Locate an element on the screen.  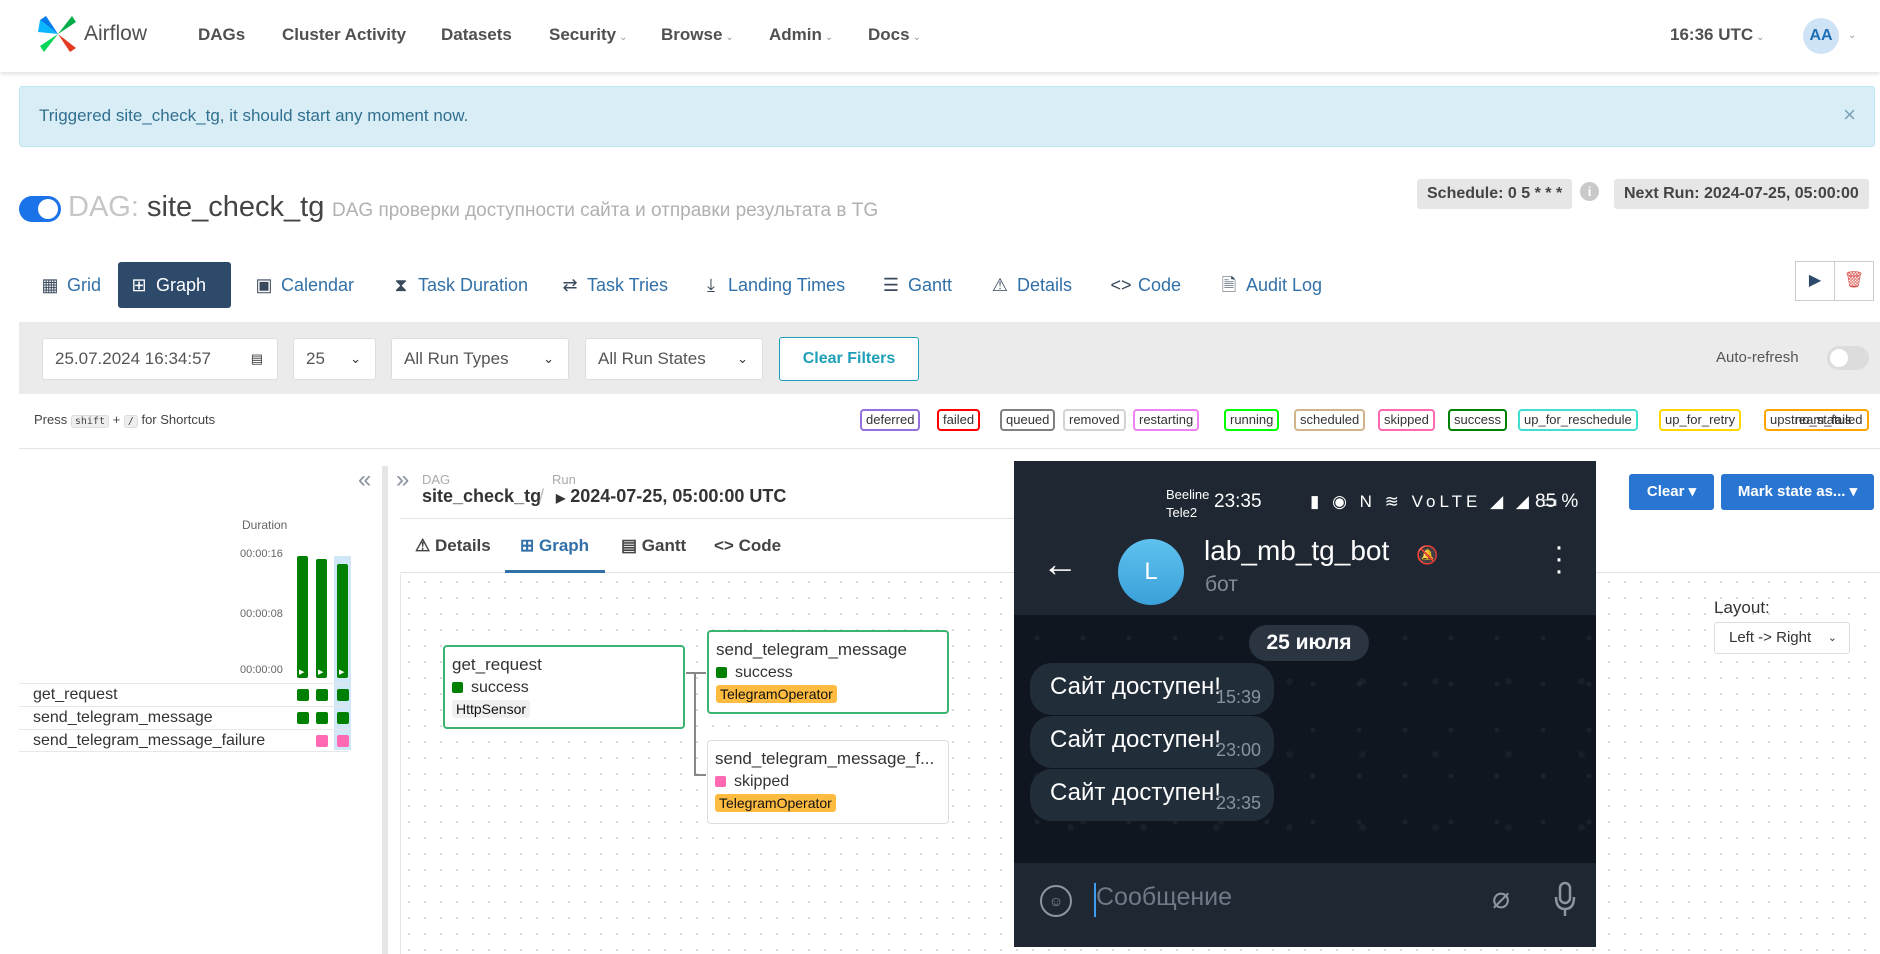
tab-grid: ▦ Grid is located at coordinates (71, 285).